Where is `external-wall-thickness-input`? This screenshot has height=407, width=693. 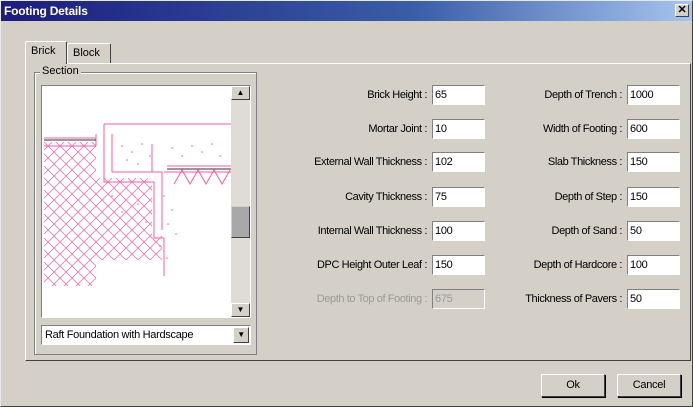 external-wall-thickness-input is located at coordinates (458, 162).